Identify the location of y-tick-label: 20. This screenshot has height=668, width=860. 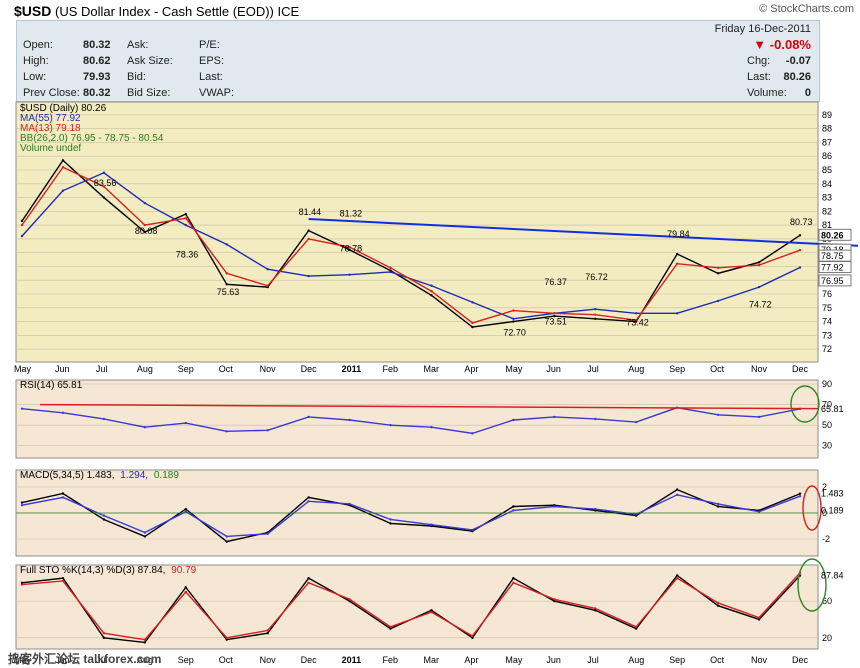
(827, 638).